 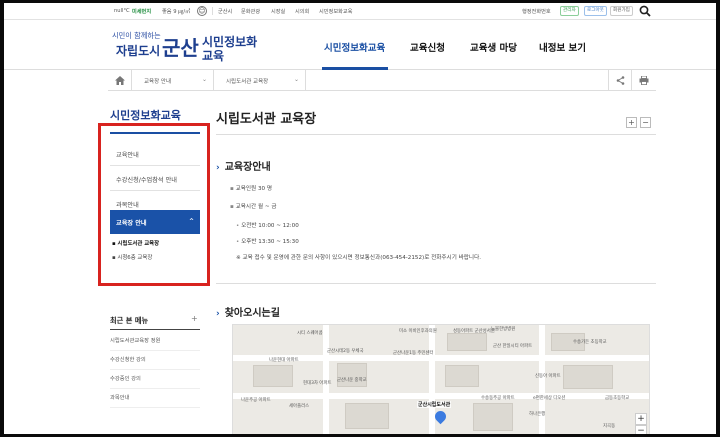 I want to click on divider, so click(x=212, y=11).